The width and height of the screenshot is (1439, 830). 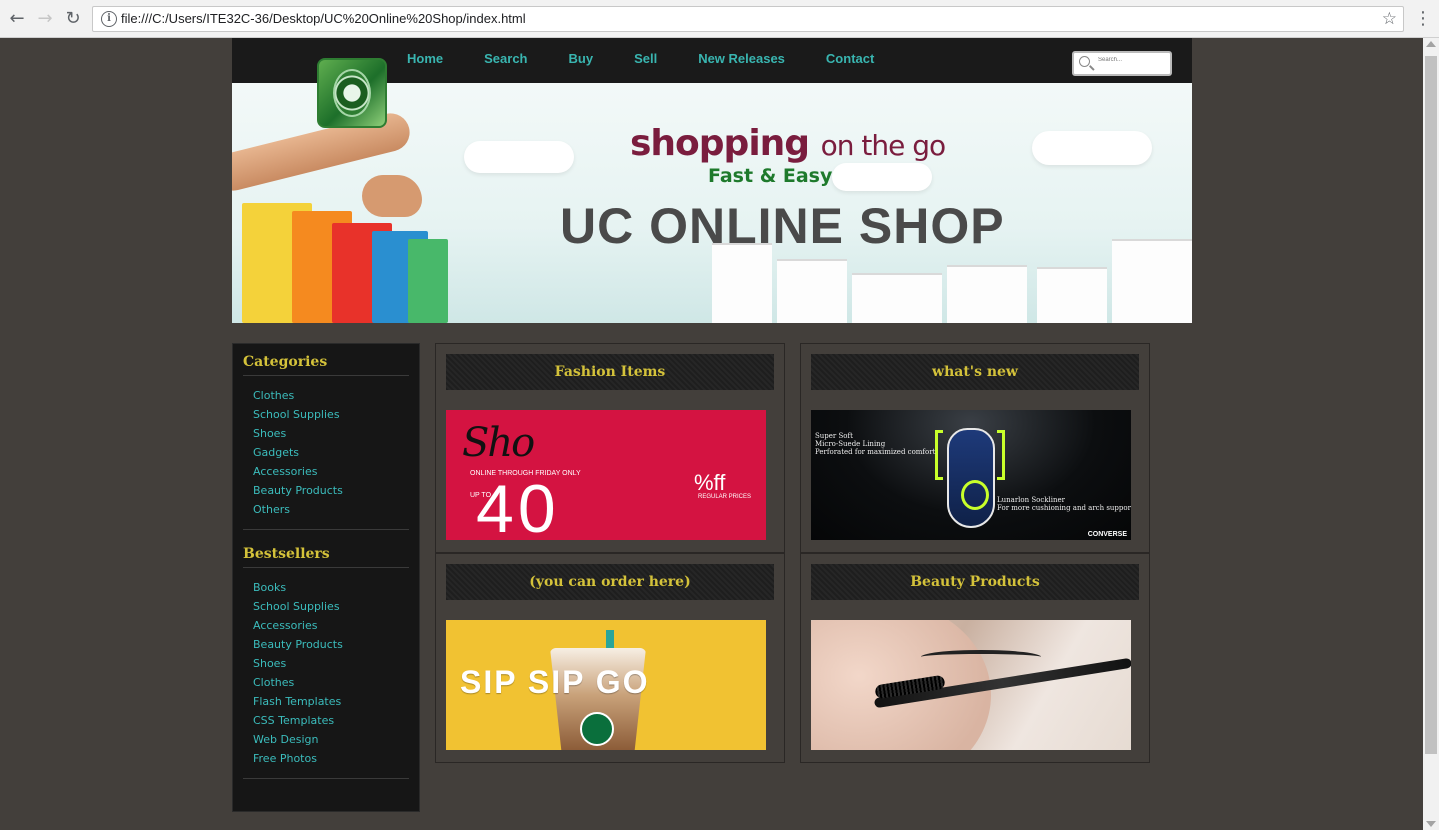 I want to click on banner-subtitle: Fast & Easy, so click(x=770, y=176).